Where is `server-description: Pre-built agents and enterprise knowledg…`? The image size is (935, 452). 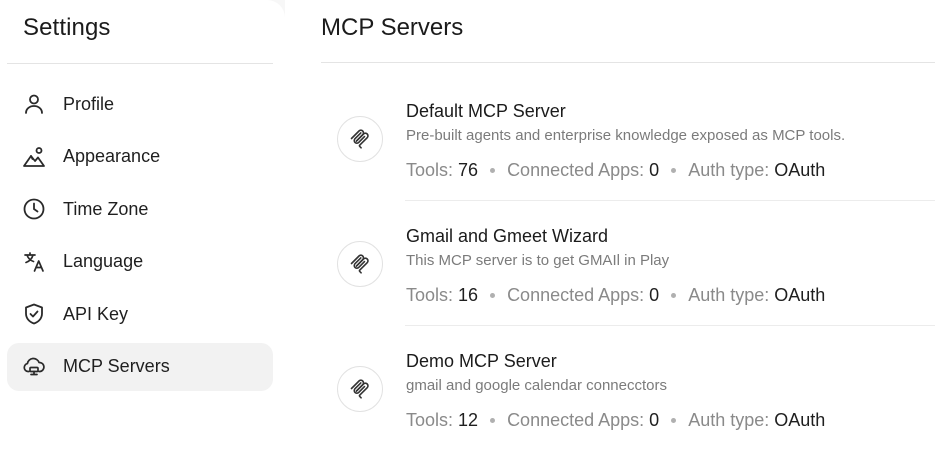
server-description: Pre-built agents and enterprise knowledg… is located at coordinates (626, 135).